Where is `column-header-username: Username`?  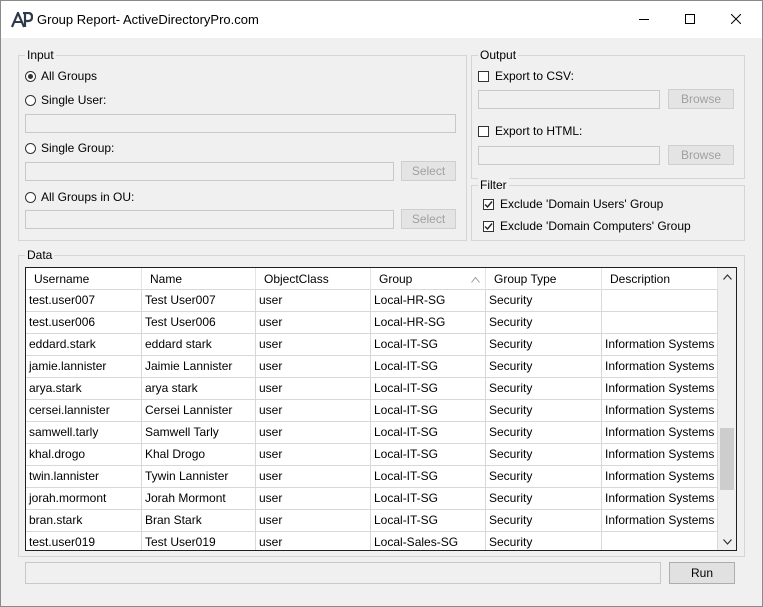
column-header-username: Username is located at coordinates (84, 279).